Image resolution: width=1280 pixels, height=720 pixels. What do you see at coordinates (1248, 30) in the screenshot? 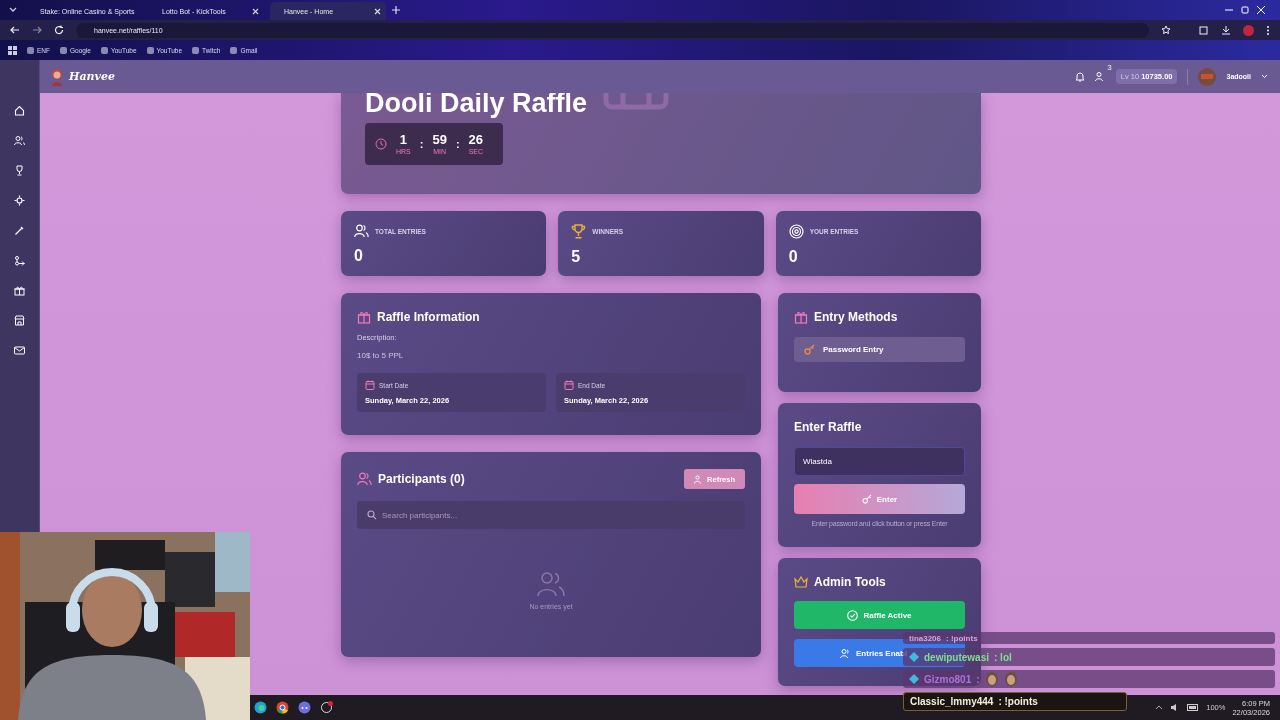
I see `profile-icon` at bounding box center [1248, 30].